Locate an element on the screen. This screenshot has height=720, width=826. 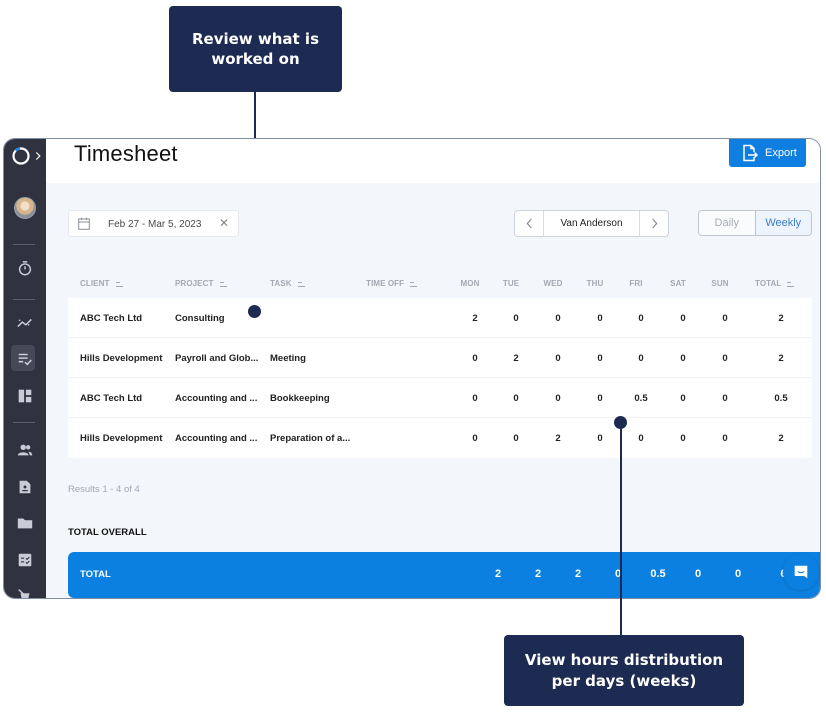
total-sat: 0 is located at coordinates (698, 574).